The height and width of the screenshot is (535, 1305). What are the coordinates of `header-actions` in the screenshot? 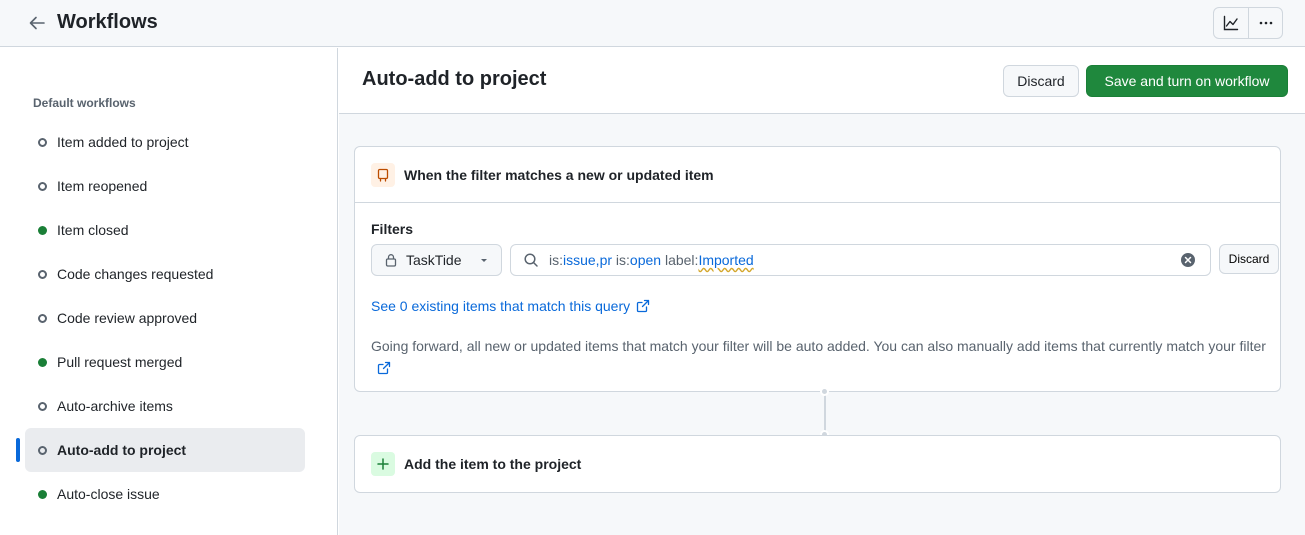 It's located at (1248, 23).